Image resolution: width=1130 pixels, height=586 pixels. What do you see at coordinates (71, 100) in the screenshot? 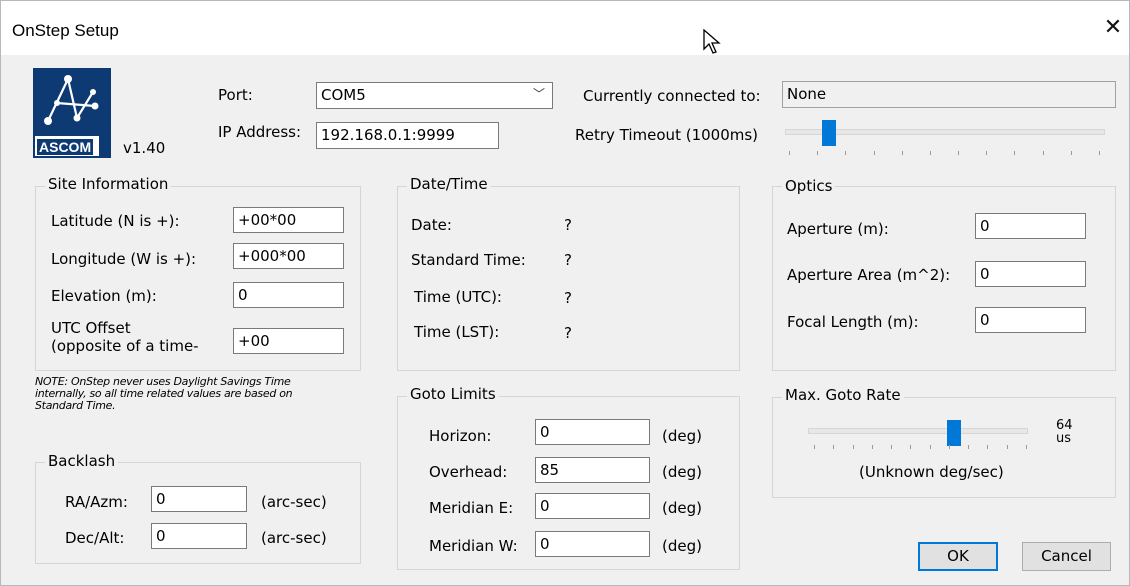
I see `constellation-icon` at bounding box center [71, 100].